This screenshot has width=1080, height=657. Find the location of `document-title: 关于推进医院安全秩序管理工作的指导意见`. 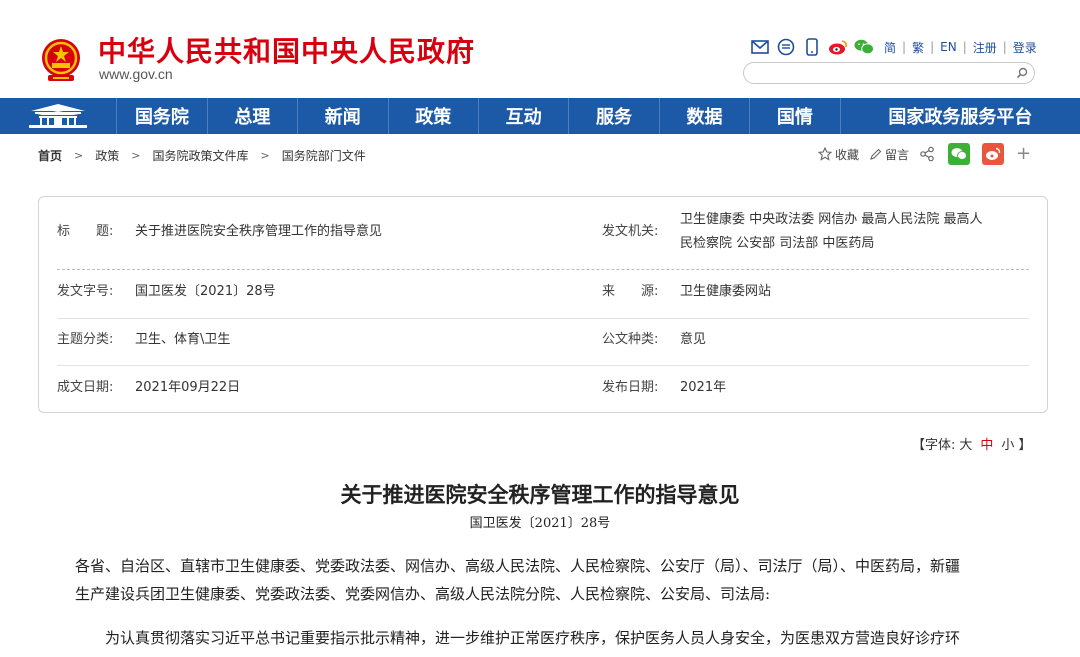

document-title: 关于推进医院安全秩序管理工作的指导意见 is located at coordinates (540, 494).